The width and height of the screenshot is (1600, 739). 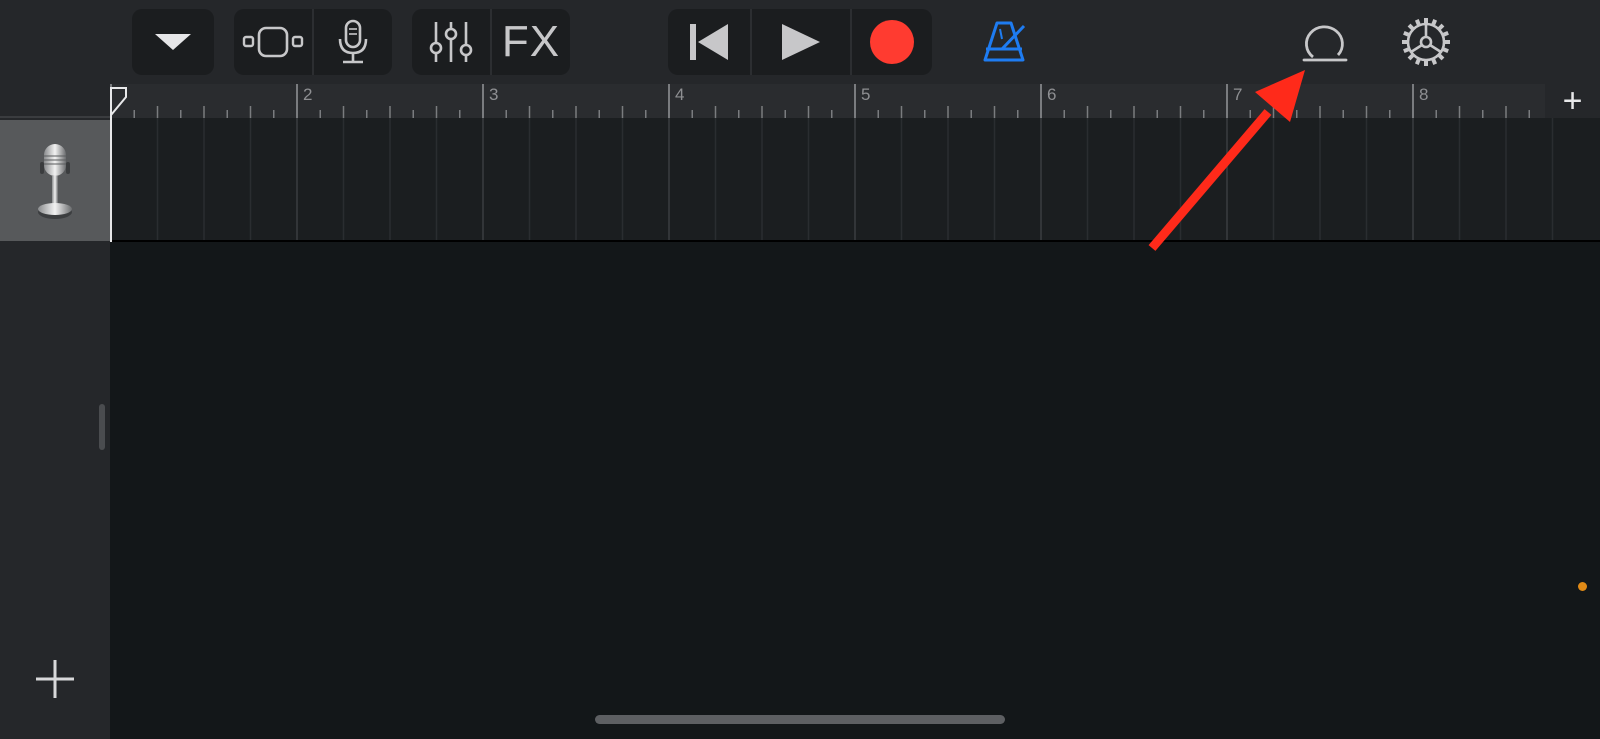 What do you see at coordinates (832, 179) in the screenshot?
I see `track-lane-grid` at bounding box center [832, 179].